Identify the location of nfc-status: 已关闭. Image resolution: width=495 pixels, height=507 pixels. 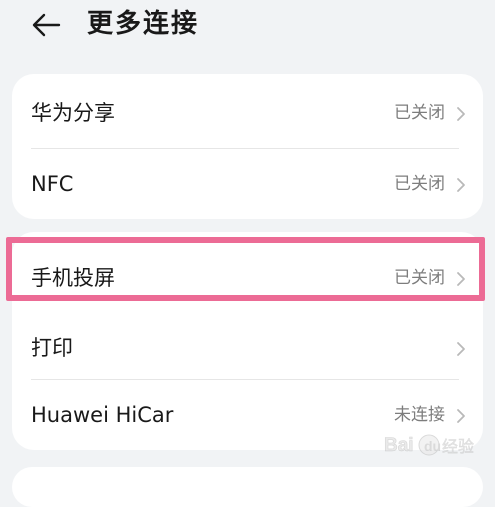
(419, 184).